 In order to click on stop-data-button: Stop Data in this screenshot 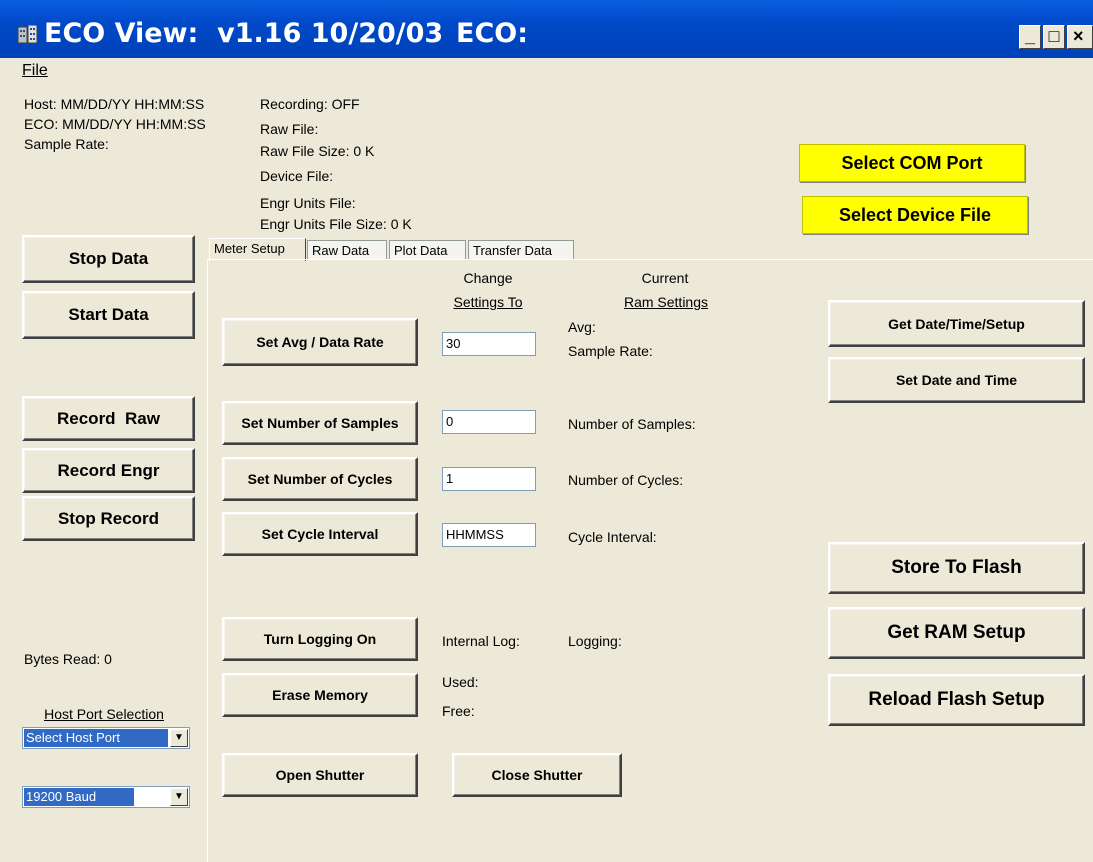, I will do `click(108, 259)`.